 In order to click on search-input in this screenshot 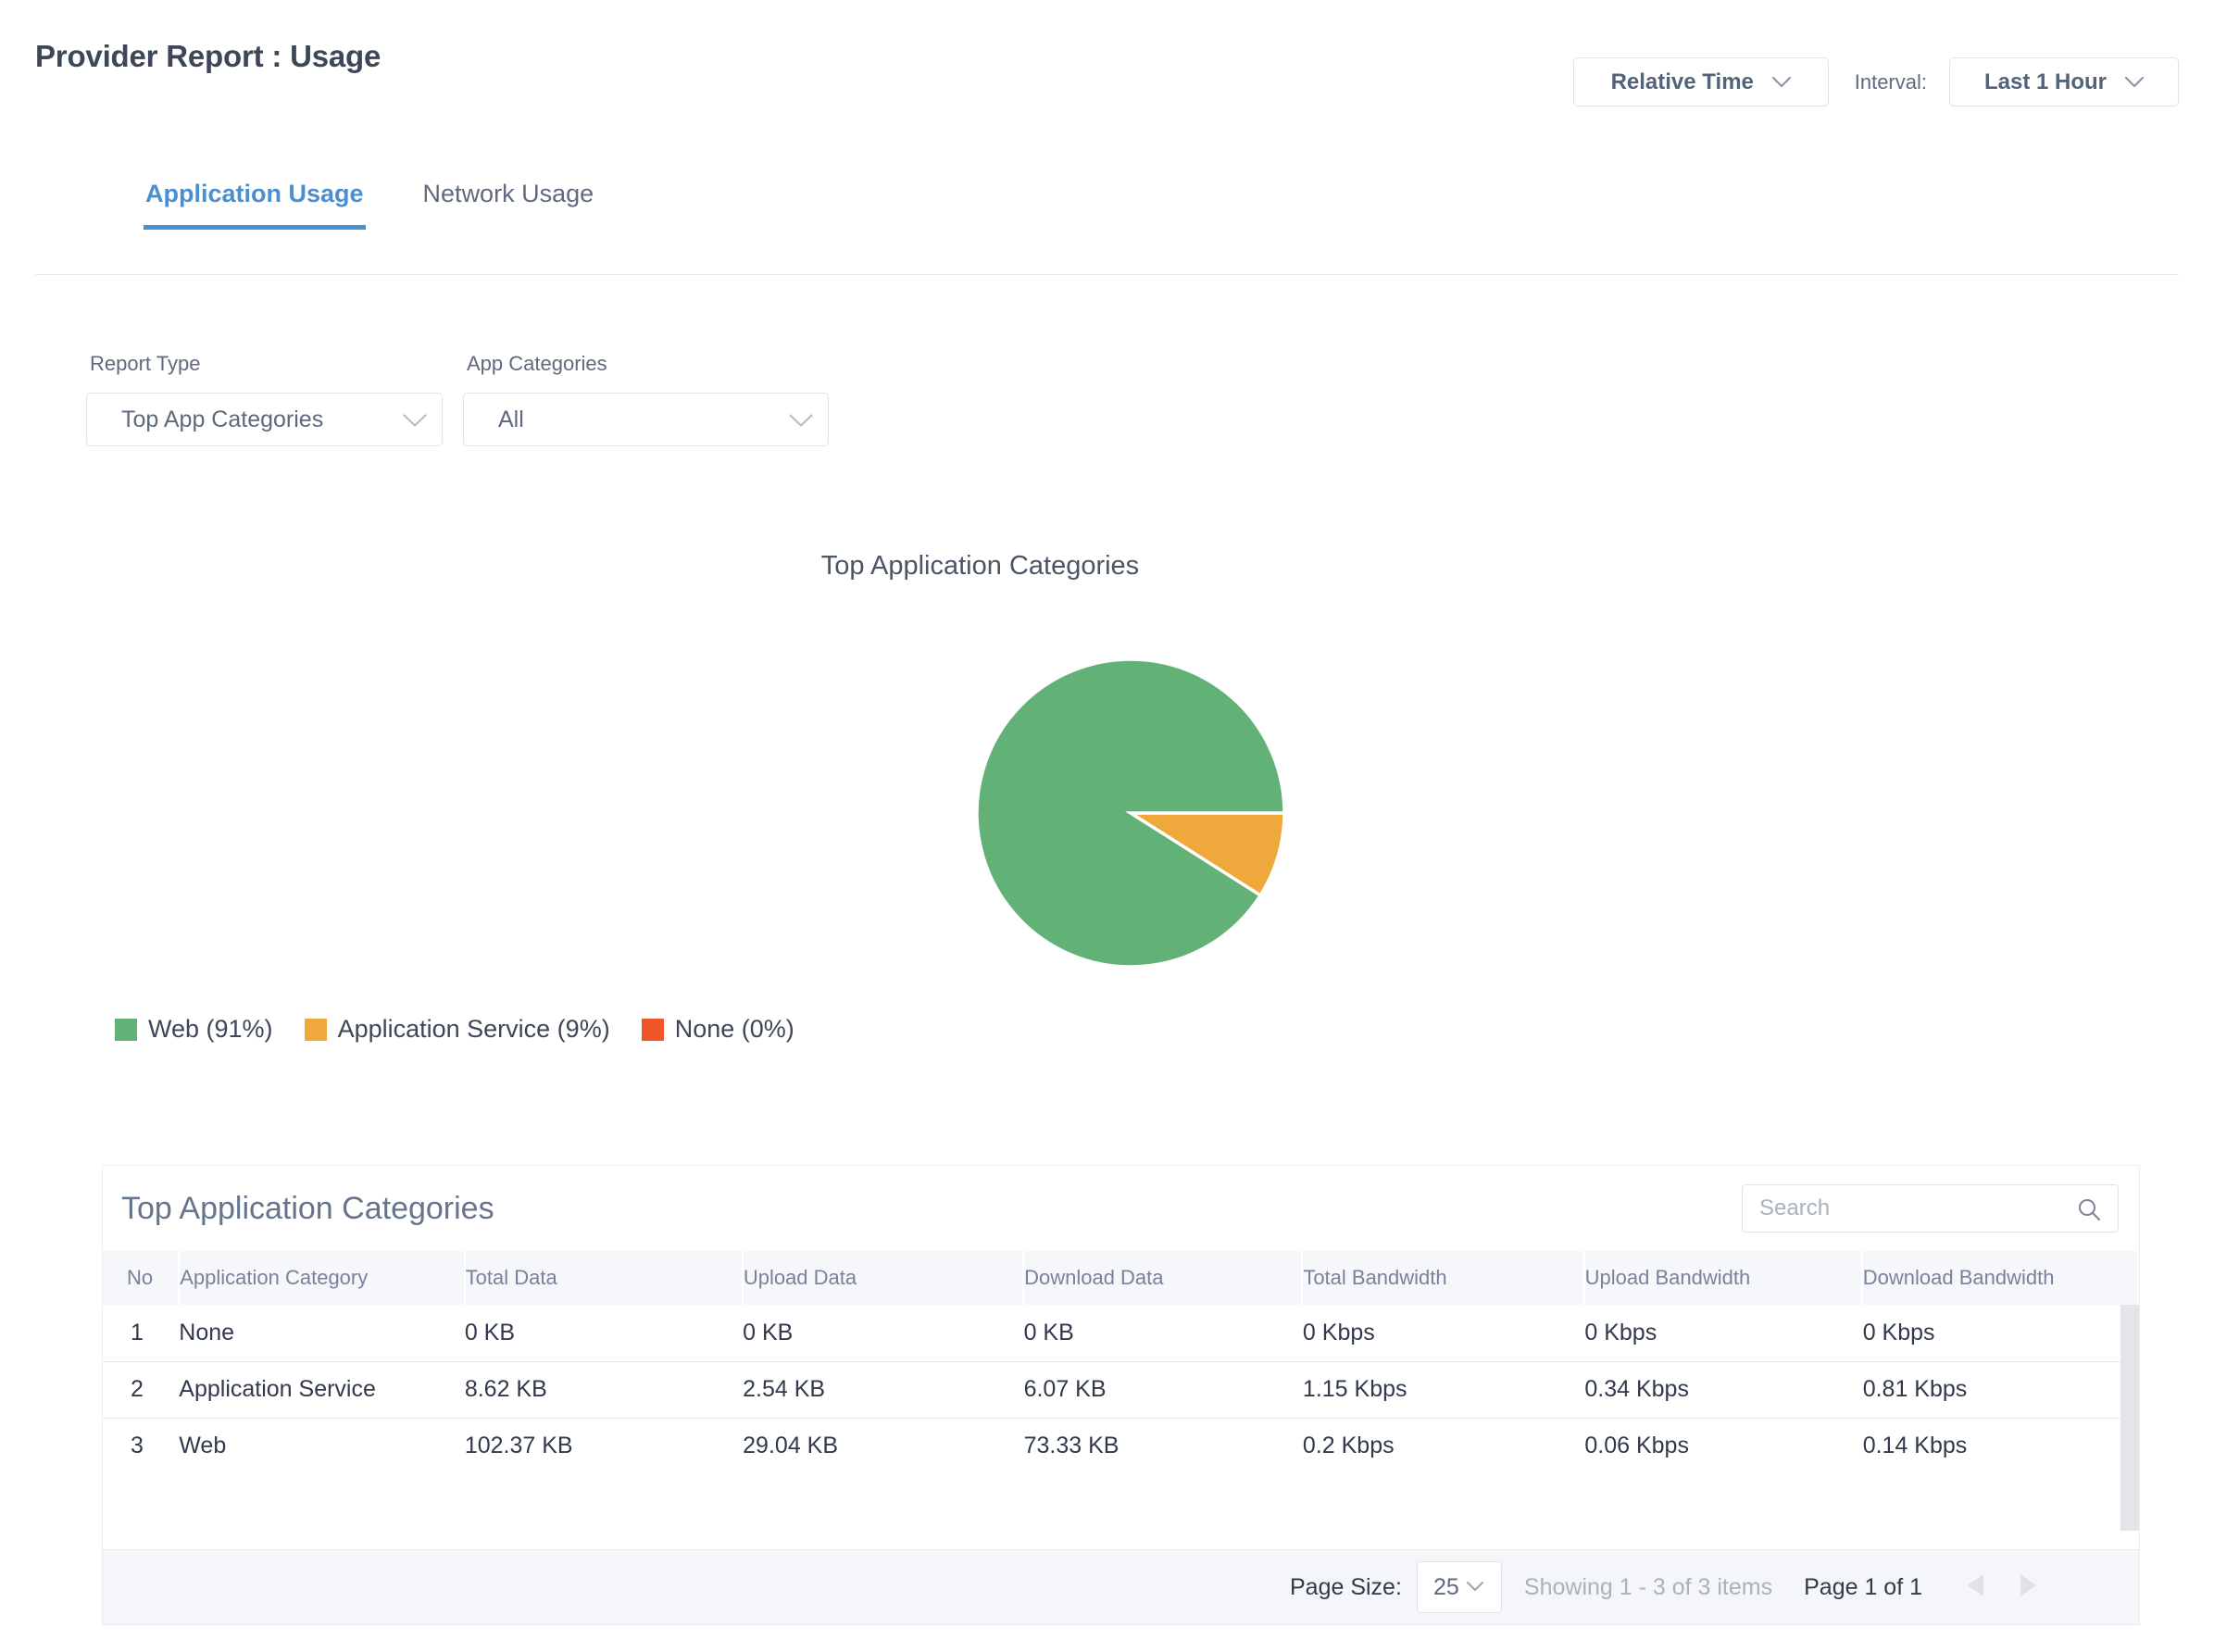, I will do `click(1930, 1208)`.